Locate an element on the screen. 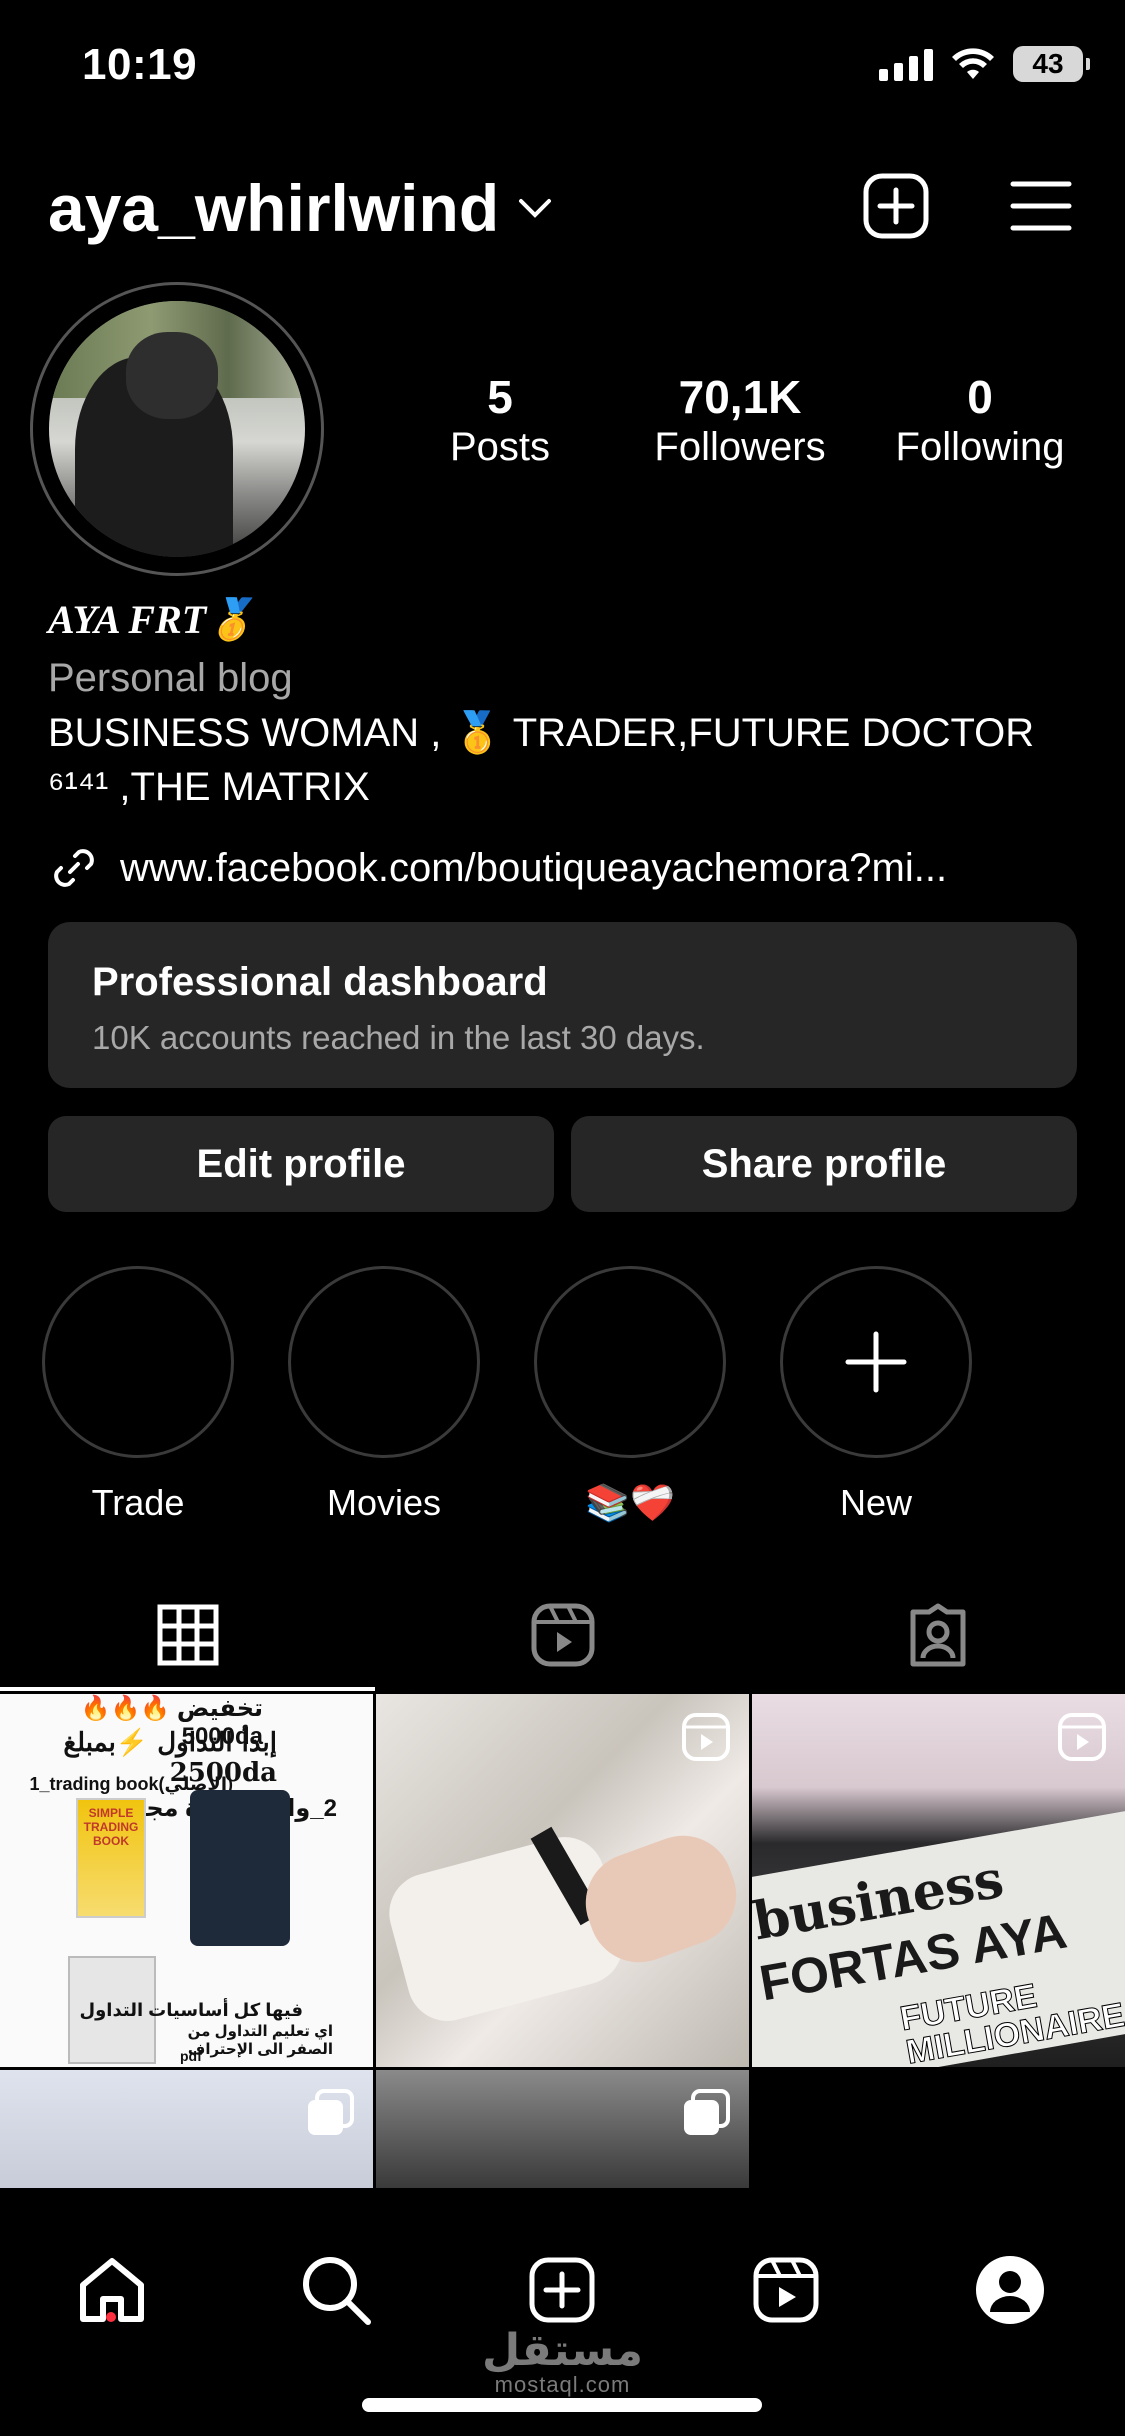  create-post-icon is located at coordinates (896, 206).